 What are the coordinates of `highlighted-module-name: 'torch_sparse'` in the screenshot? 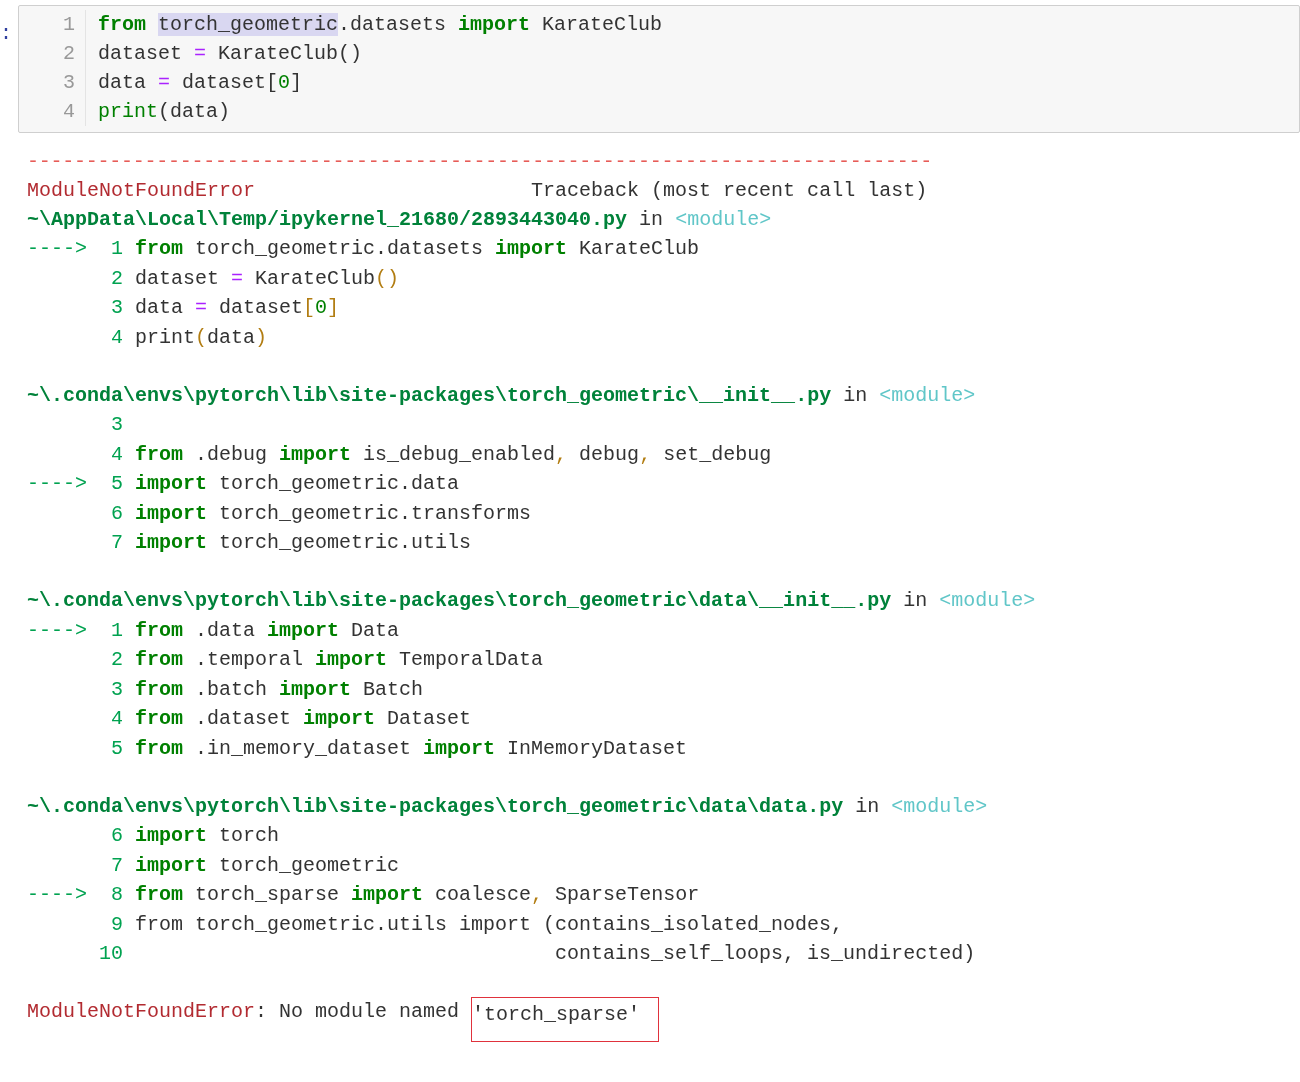 It's located at (565, 1020).